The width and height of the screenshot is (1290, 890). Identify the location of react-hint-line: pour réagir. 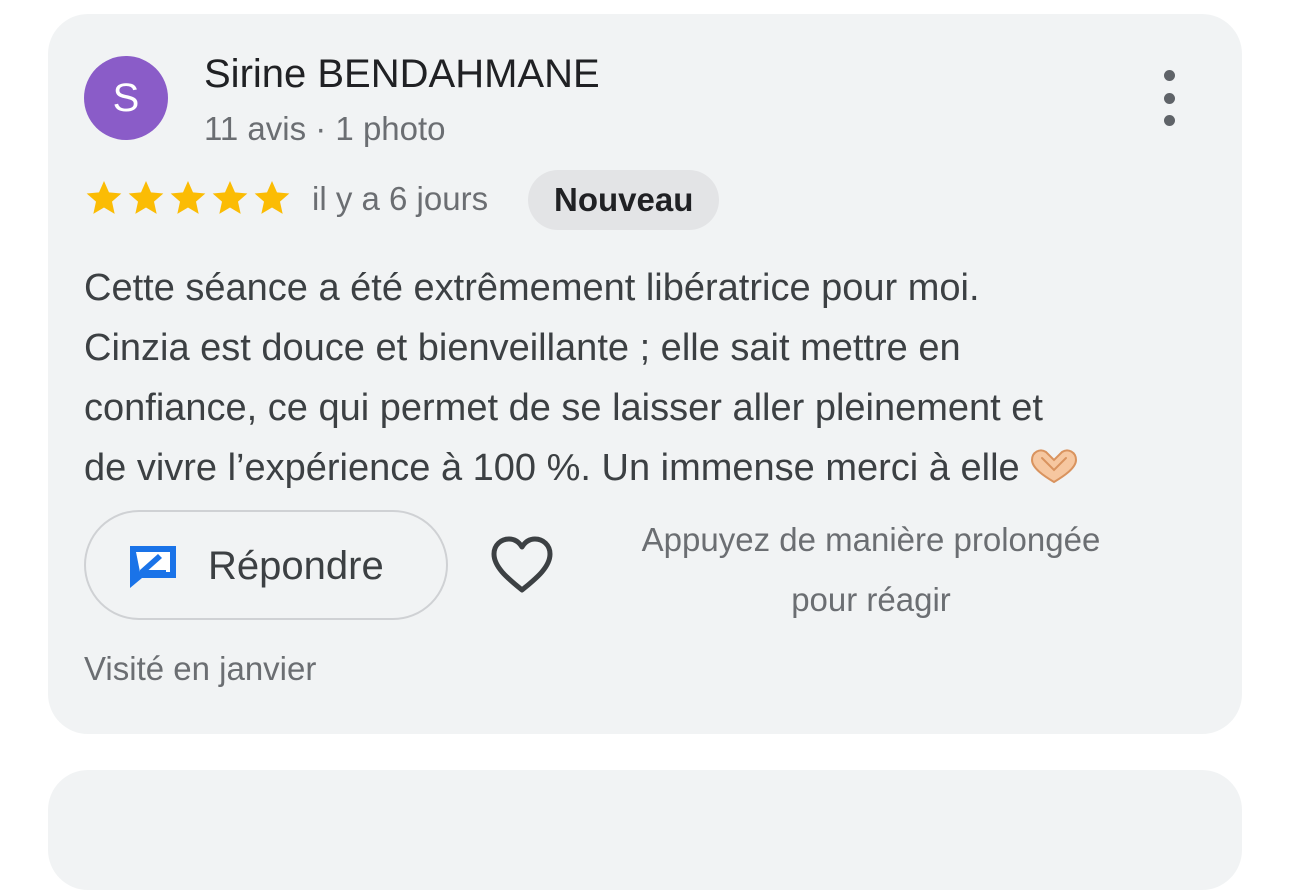
(871, 599).